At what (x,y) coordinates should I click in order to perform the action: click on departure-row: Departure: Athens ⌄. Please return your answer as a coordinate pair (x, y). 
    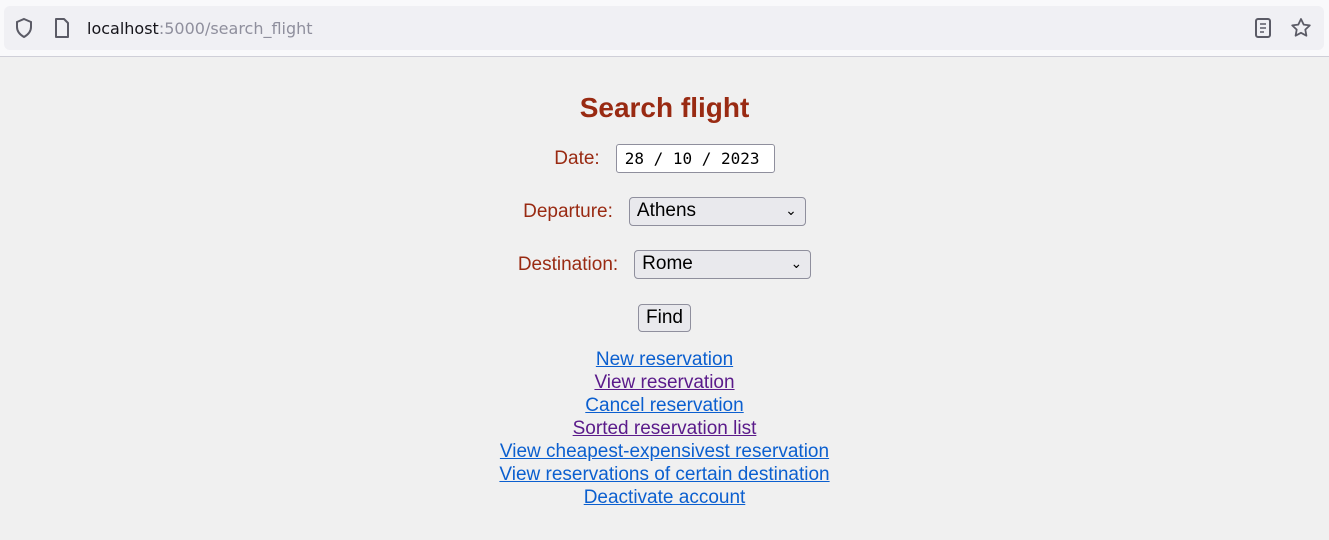
    Looking at the image, I should click on (664, 211).